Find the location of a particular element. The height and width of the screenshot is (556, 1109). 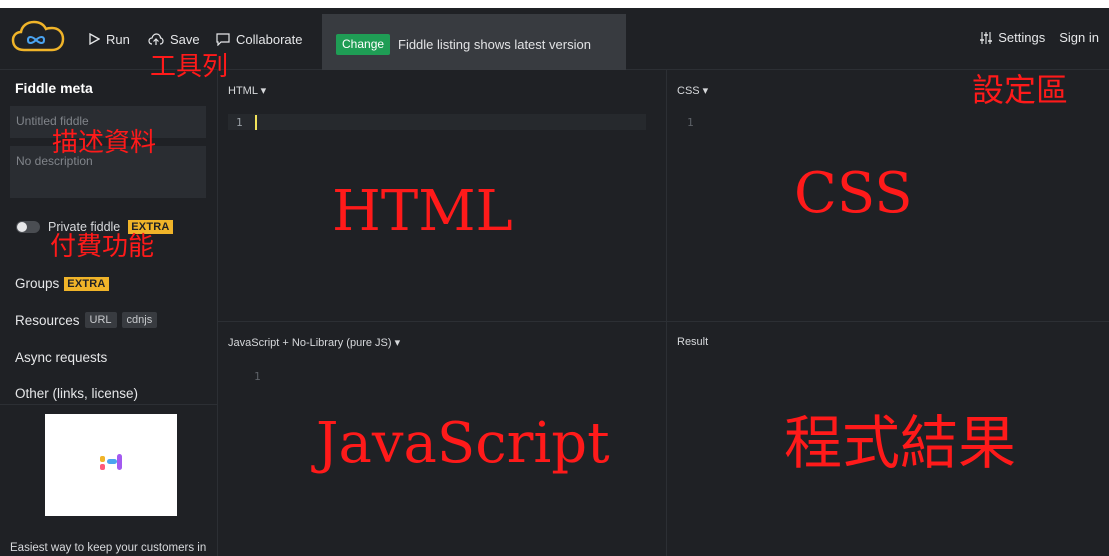

collaborate-button: Collaborate is located at coordinates (259, 39).